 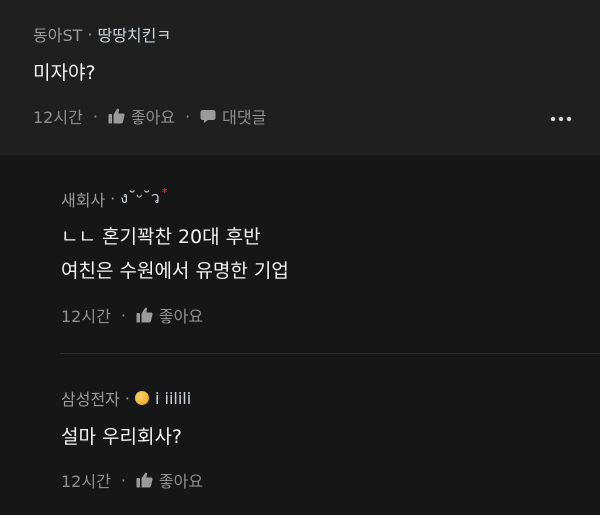 I want to click on gold-badge-icon, so click(x=141, y=398).